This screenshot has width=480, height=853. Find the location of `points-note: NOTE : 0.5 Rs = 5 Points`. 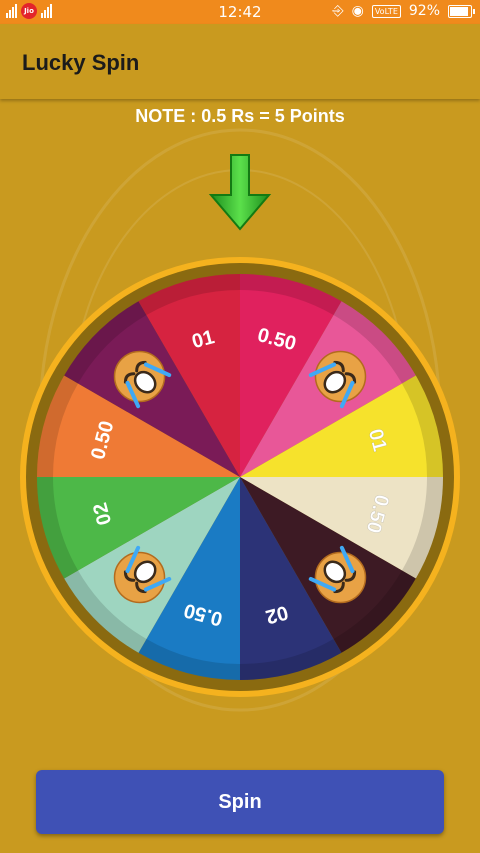

points-note: NOTE : 0.5 Rs = 5 Points is located at coordinates (240, 116).